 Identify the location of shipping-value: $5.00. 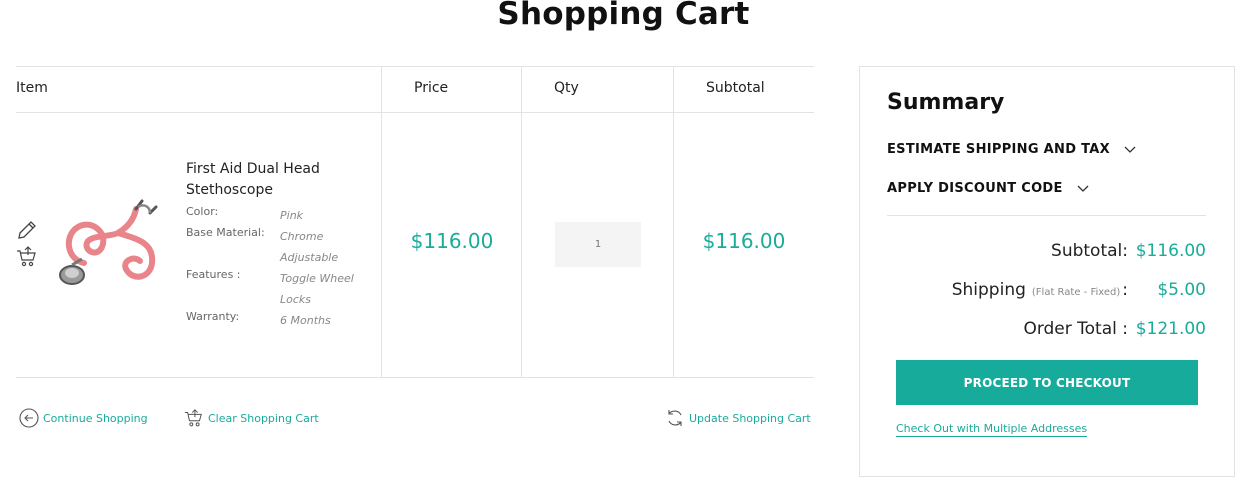
(1181, 290).